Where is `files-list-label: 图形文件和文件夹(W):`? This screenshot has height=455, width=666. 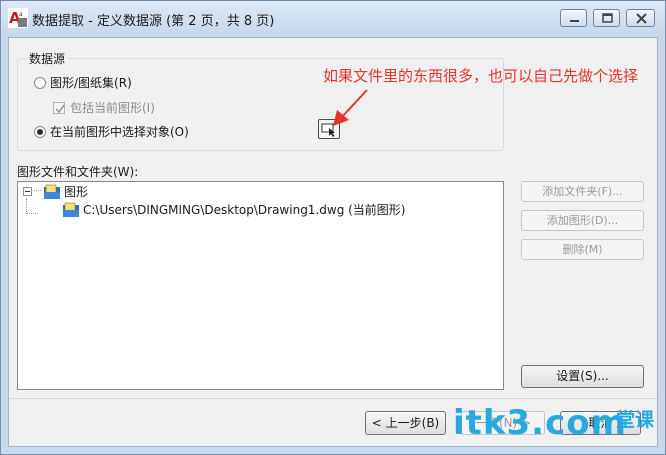
files-list-label: 图形文件和文件夹(W): is located at coordinates (78, 172).